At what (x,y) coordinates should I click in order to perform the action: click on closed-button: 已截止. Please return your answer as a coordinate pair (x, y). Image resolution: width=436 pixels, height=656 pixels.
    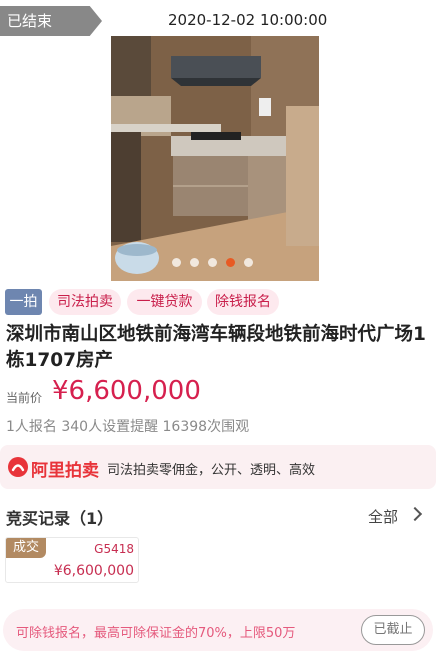
    Looking at the image, I should click on (393, 630).